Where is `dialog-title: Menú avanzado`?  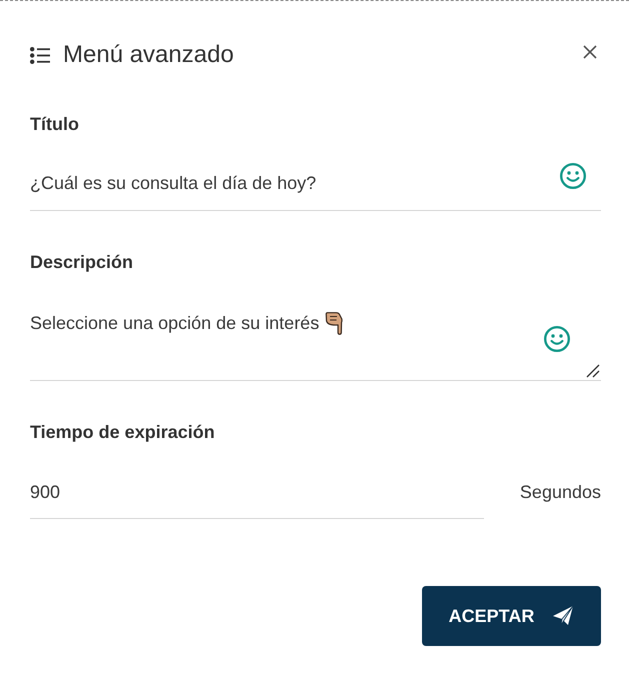 dialog-title: Menú avanzado is located at coordinates (148, 55).